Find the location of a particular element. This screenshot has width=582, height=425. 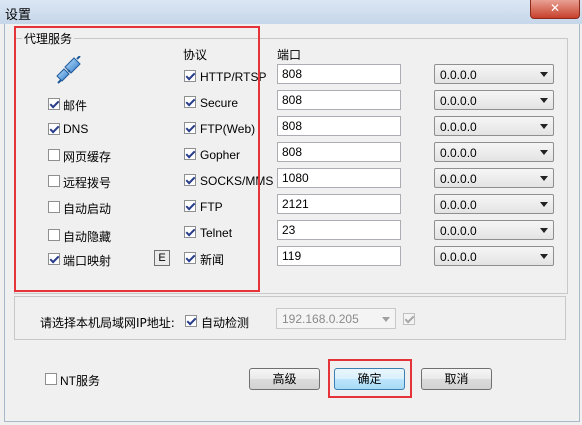

auto-detect-label: 自动检测 is located at coordinates (225, 323).